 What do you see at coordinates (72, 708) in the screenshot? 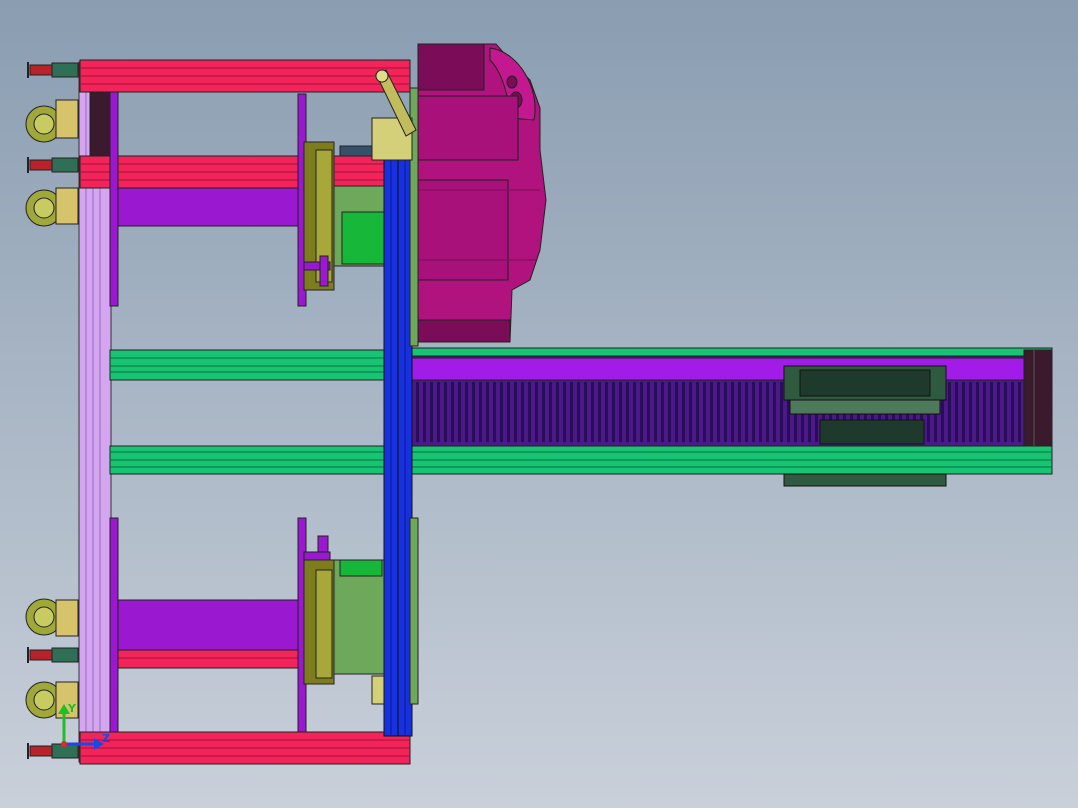
I see `axis-label-y: Y` at bounding box center [72, 708].